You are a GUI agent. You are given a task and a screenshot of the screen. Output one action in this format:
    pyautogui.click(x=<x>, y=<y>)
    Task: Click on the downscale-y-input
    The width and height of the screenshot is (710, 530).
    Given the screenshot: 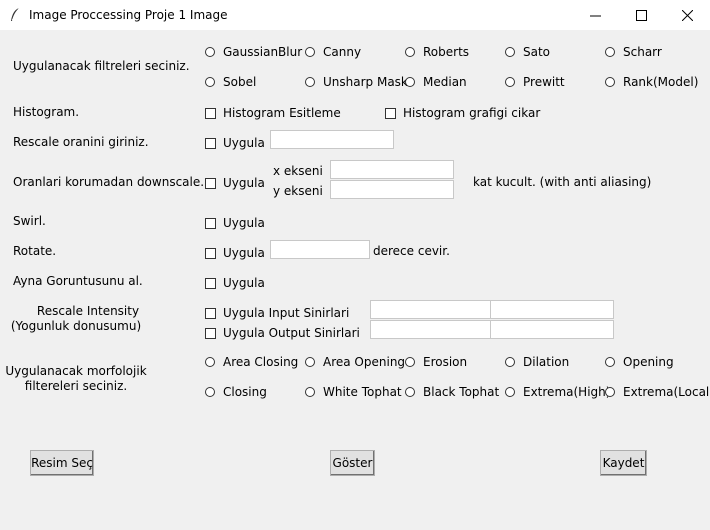 What is the action you would take?
    pyautogui.click(x=392, y=189)
    